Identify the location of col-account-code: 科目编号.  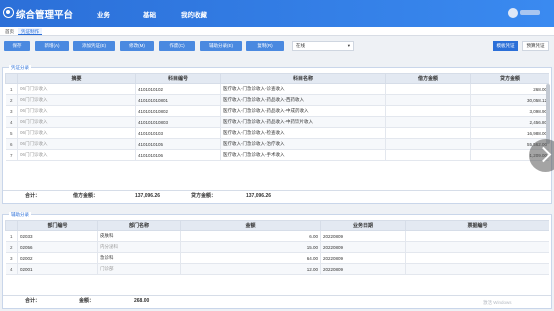
(178, 78).